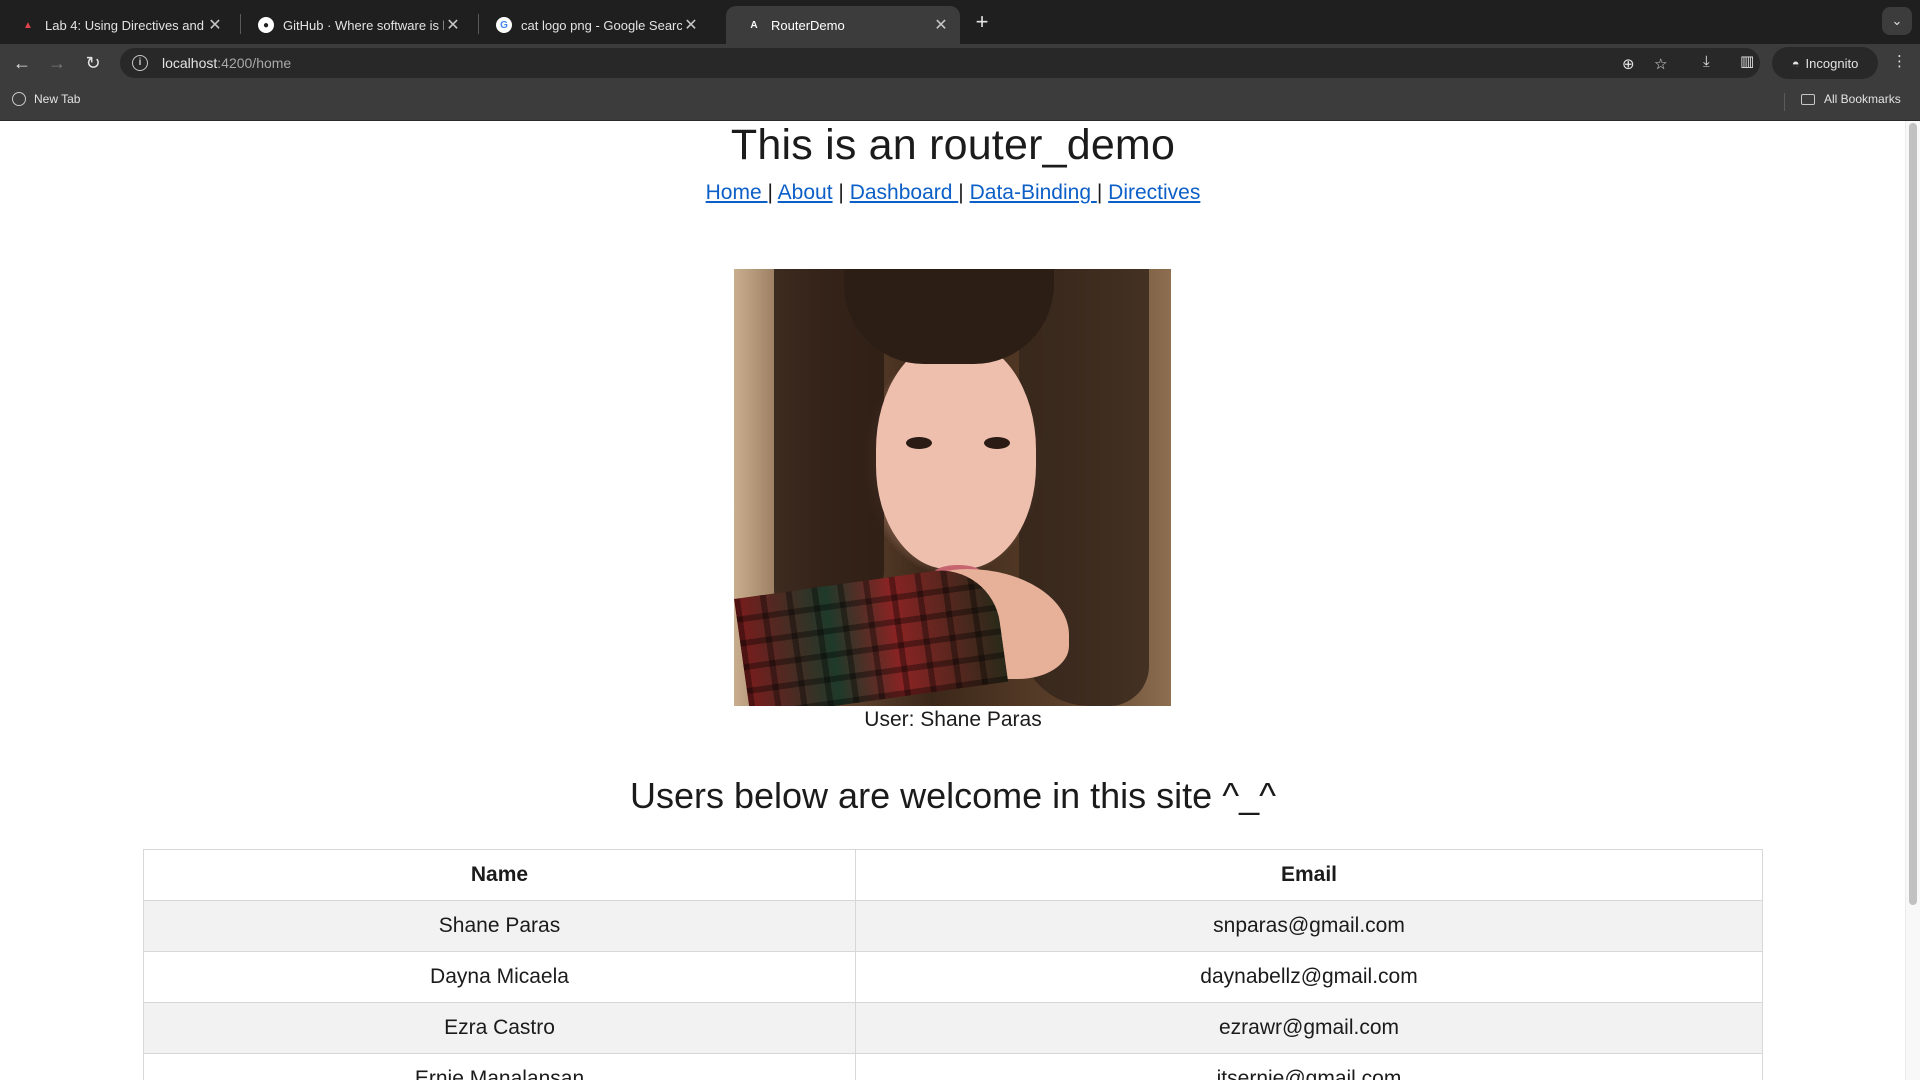  I want to click on reload-icon: ↻, so click(93, 63).